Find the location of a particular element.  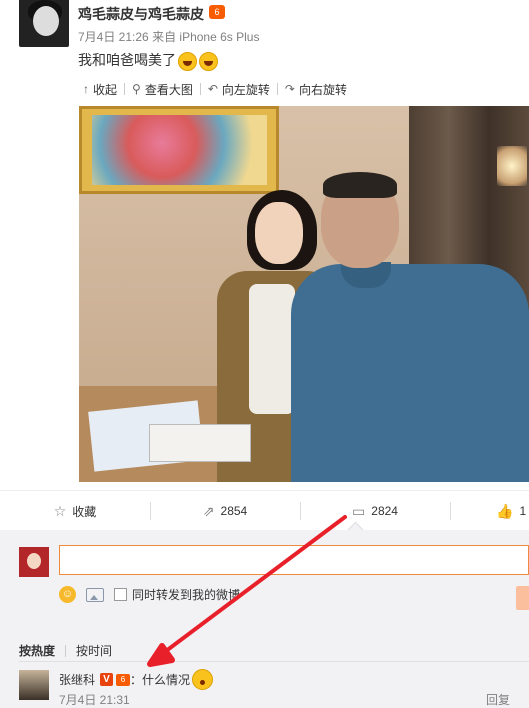

comment-button: ▭ 2824 is located at coordinates (375, 511).